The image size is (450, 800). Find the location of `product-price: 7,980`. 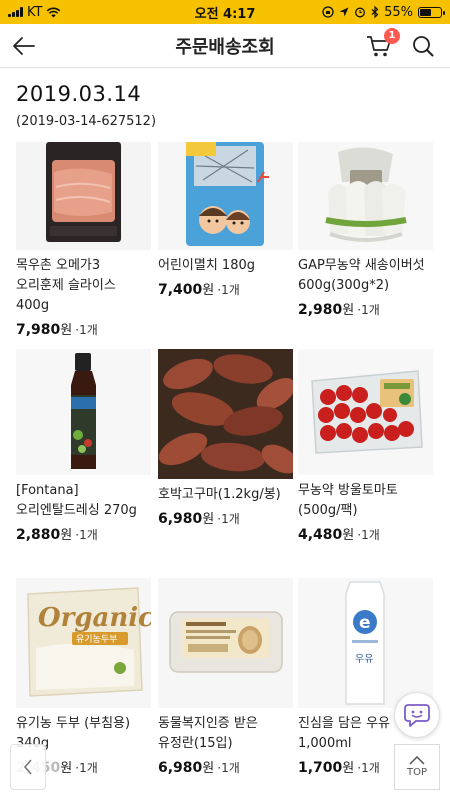

product-price: 7,980 is located at coordinates (38, 330).